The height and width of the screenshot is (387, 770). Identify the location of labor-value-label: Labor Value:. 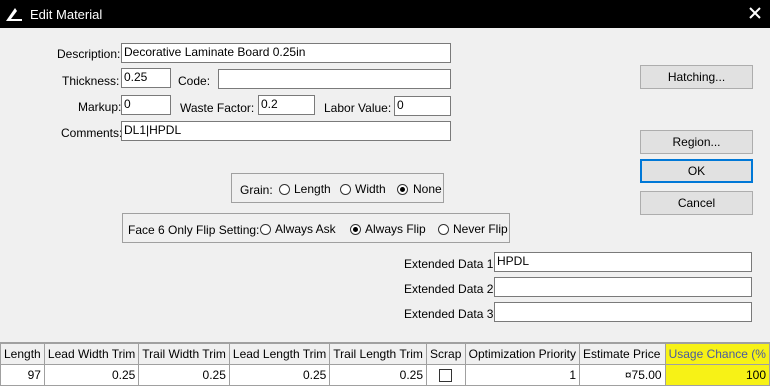
(358, 108).